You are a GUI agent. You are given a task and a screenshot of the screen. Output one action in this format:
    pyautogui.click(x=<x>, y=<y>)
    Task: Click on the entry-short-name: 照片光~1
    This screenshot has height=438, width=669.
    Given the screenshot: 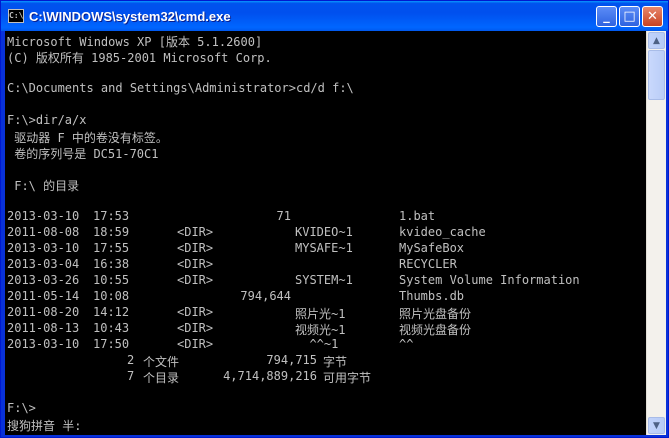 What is the action you would take?
    pyautogui.click(x=320, y=314)
    